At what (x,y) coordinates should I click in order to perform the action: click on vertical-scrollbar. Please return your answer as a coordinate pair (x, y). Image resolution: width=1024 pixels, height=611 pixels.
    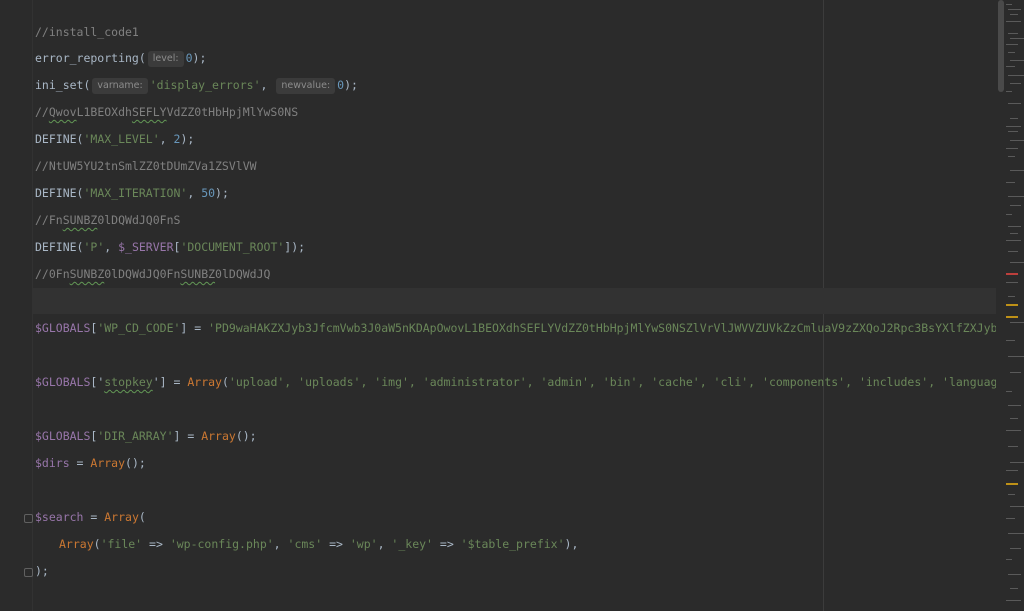
    Looking at the image, I should click on (1010, 305).